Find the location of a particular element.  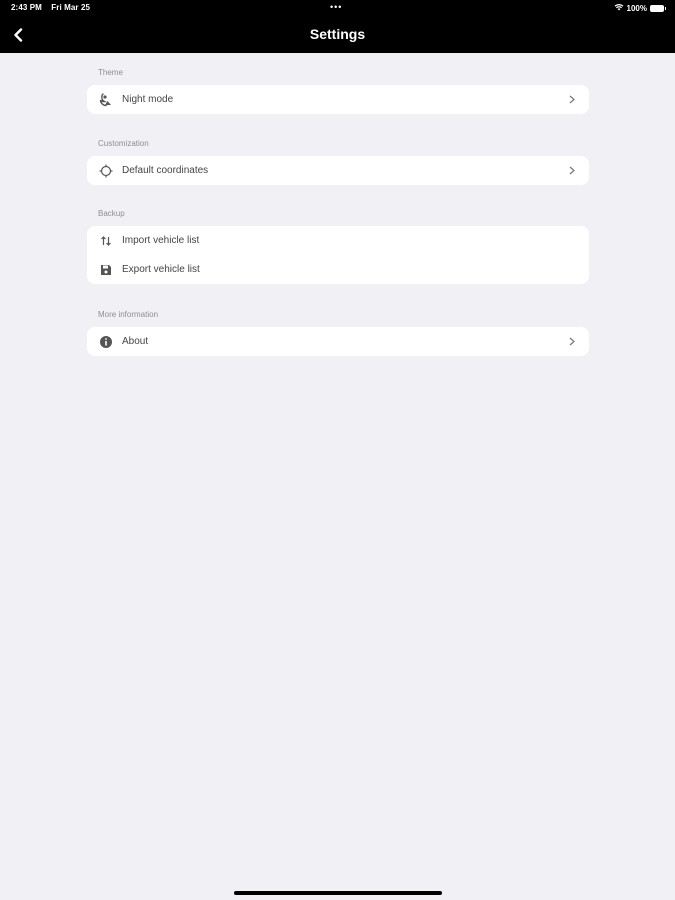

export-vehicle-list-row: Export vehicle list is located at coordinates (338, 269).